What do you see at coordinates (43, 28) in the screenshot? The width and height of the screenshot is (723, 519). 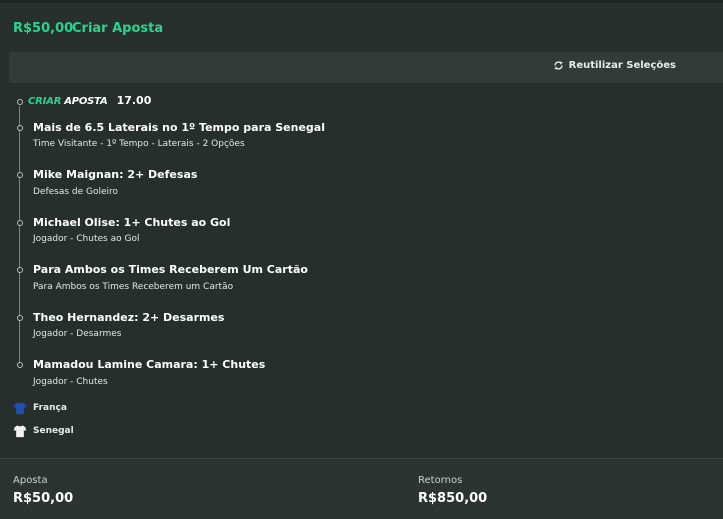 I see `header-stake-amount: R$50,00` at bounding box center [43, 28].